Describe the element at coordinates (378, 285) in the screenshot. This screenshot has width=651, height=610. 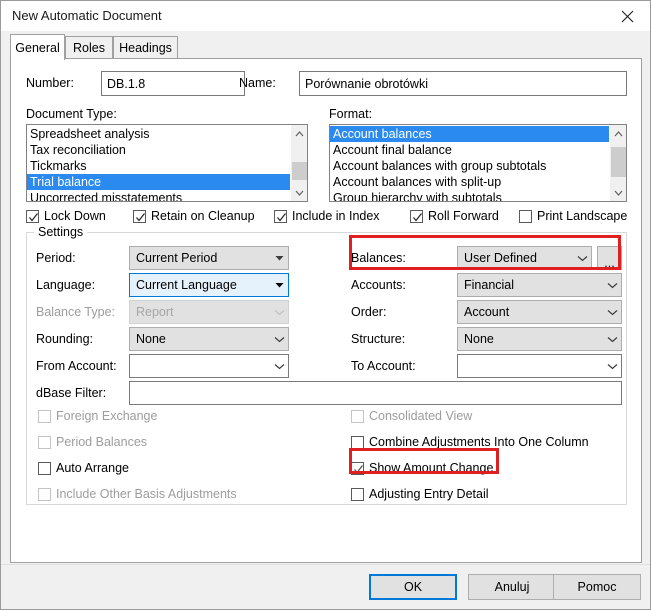
I see `accounts-label: Accounts:` at that location.